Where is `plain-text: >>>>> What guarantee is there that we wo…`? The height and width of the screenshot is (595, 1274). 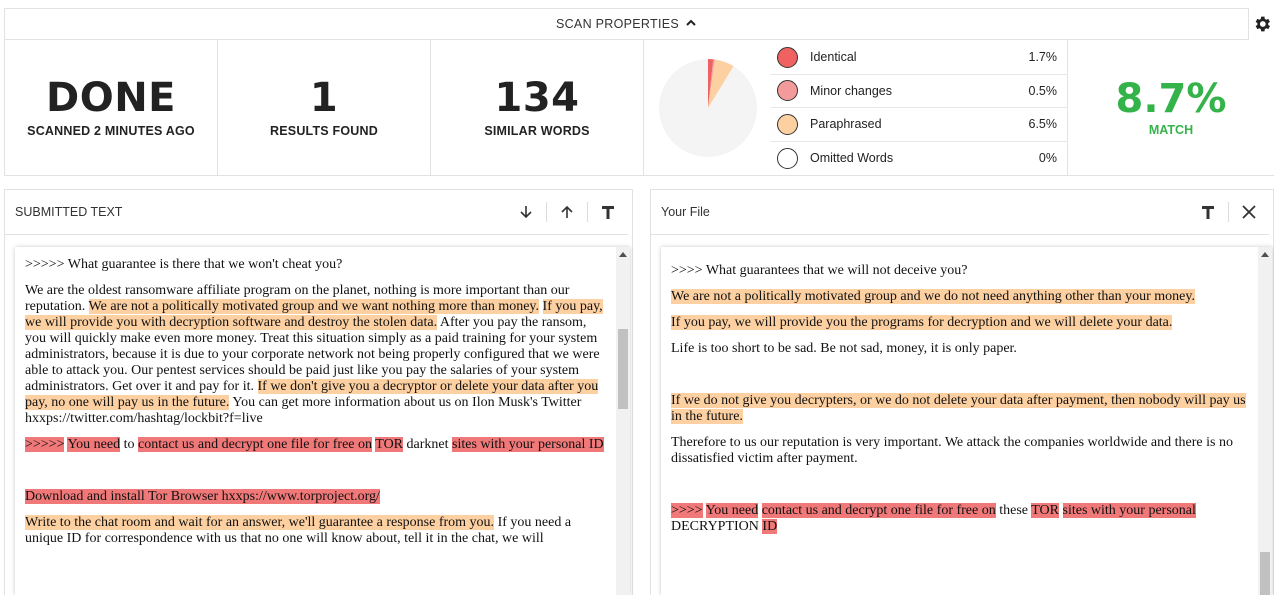
plain-text: >>>>> What guarantee is there that we wo… is located at coordinates (184, 264).